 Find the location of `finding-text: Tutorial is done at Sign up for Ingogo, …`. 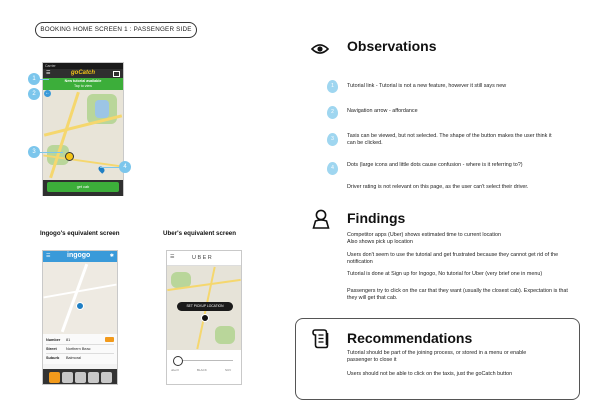

finding-text: Tutorial is done at Sign up for Ingogo, … is located at coordinates (445, 274).